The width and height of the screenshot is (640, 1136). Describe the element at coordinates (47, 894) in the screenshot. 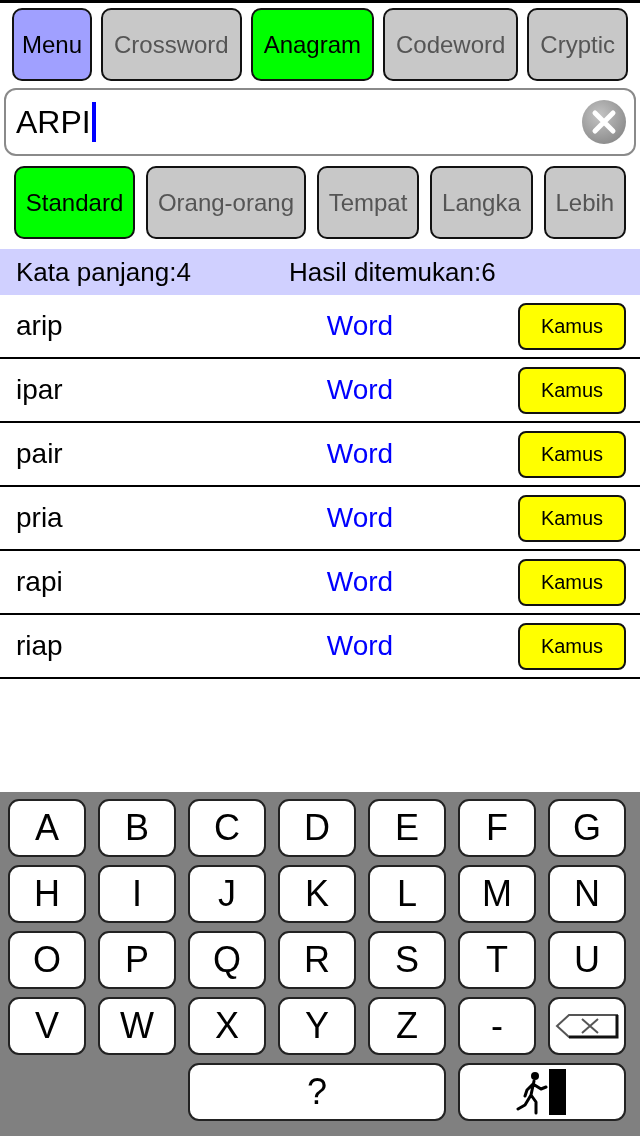

I see `keyboard-key: H` at that location.